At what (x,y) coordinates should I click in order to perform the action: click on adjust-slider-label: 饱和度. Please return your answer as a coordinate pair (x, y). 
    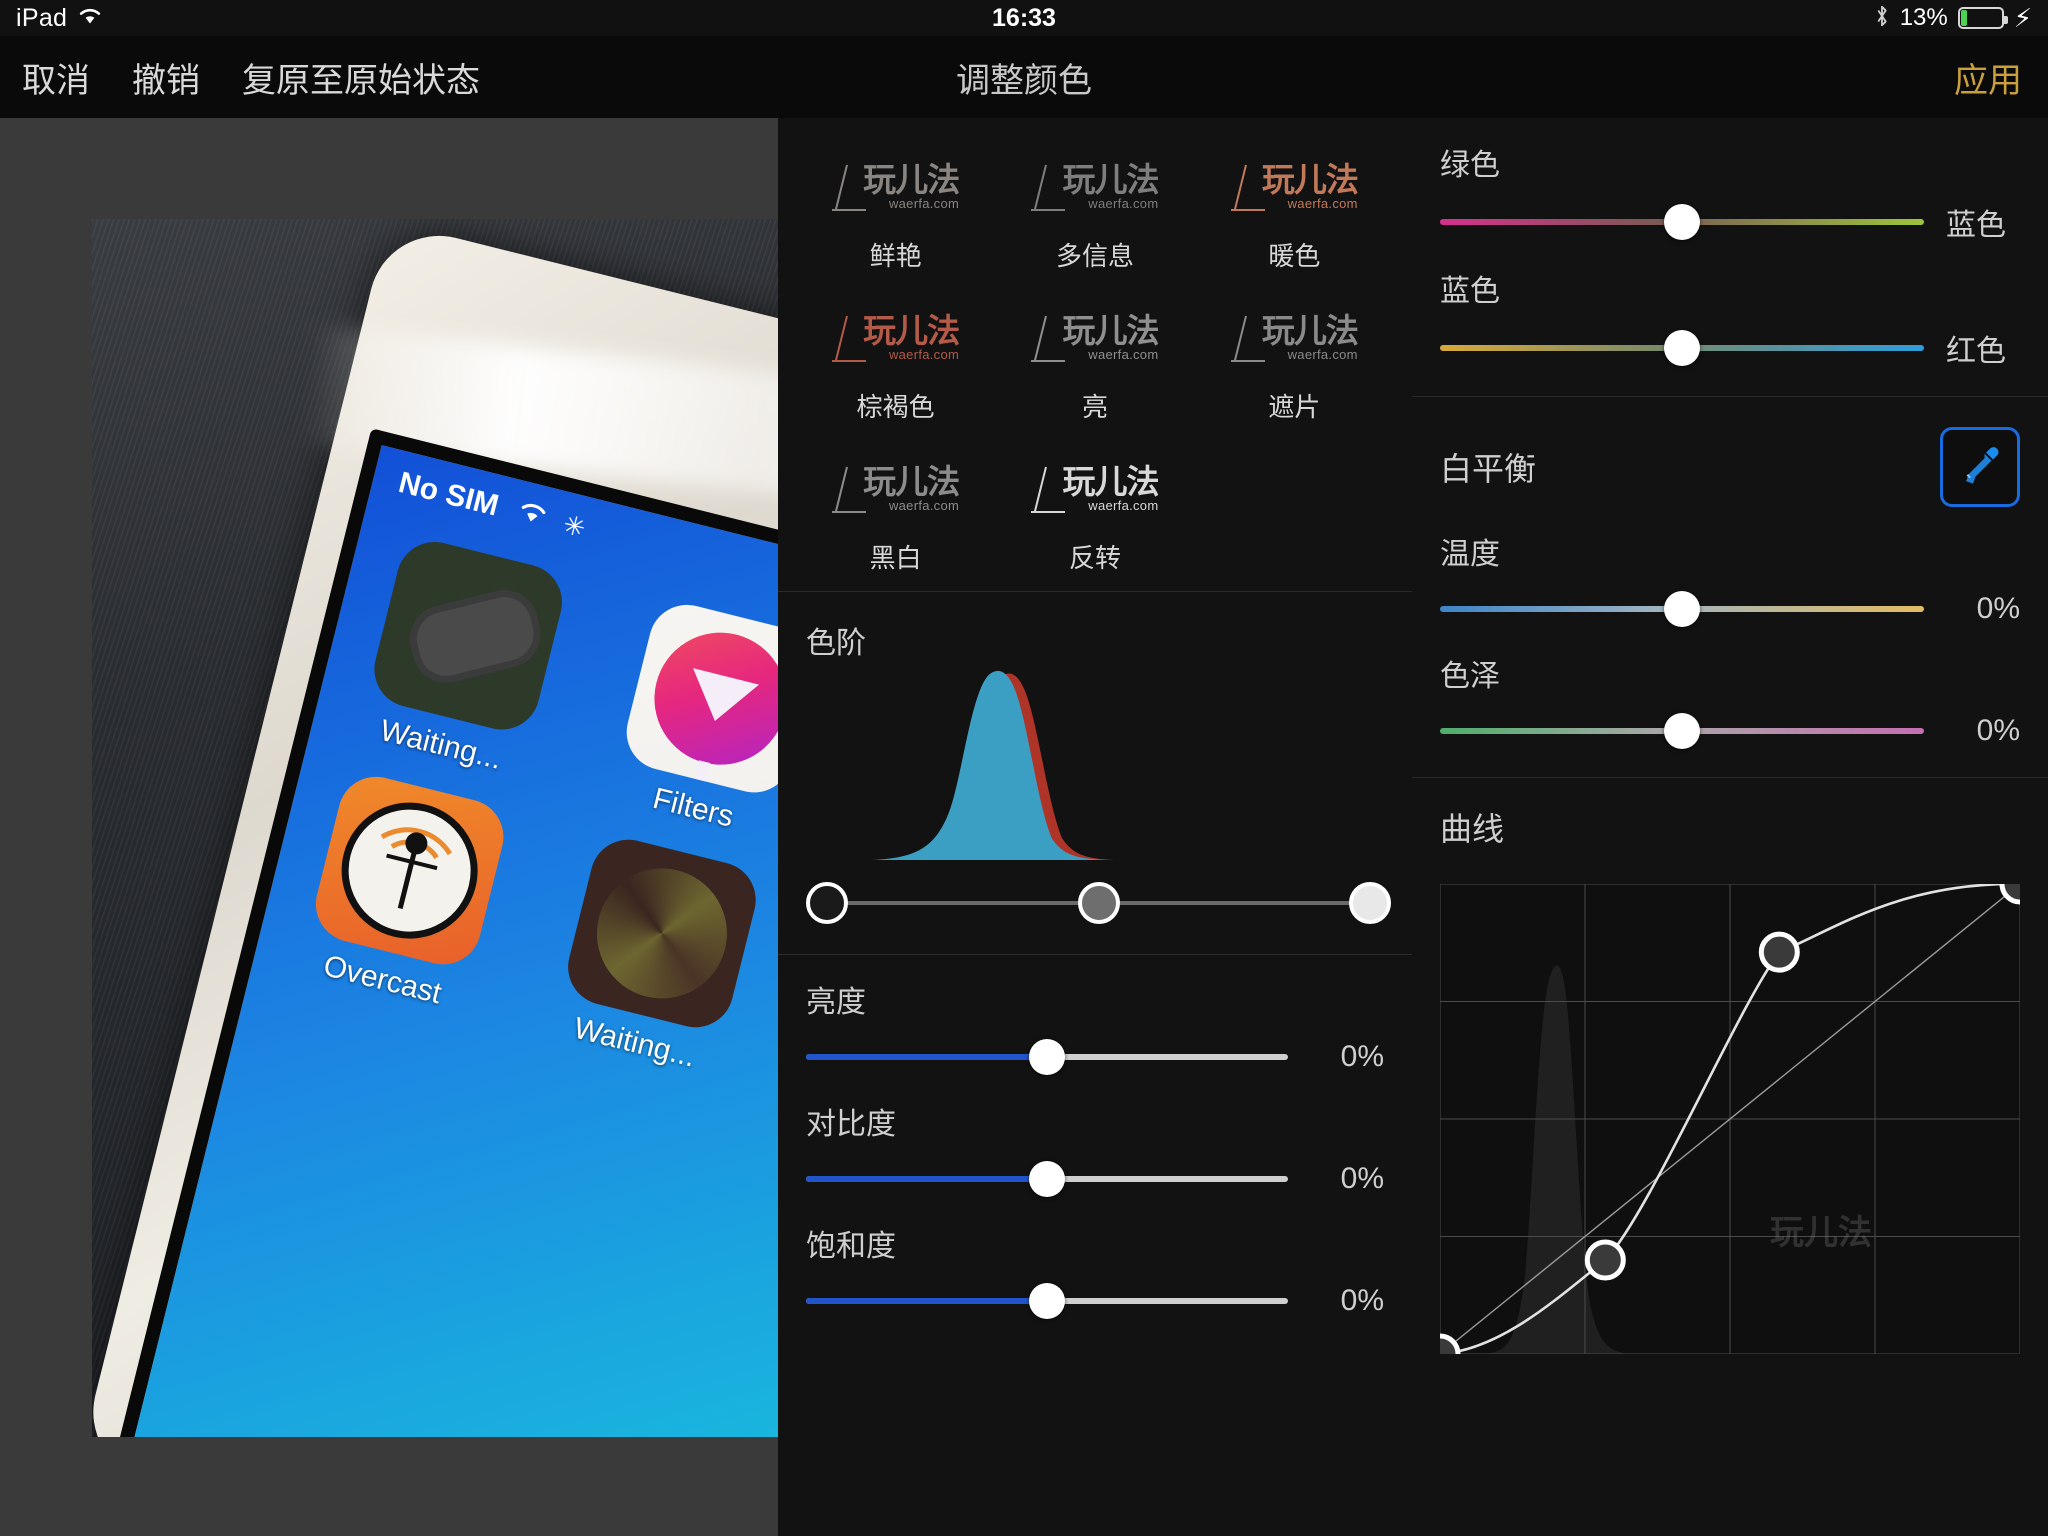
    Looking at the image, I should click on (851, 1246).